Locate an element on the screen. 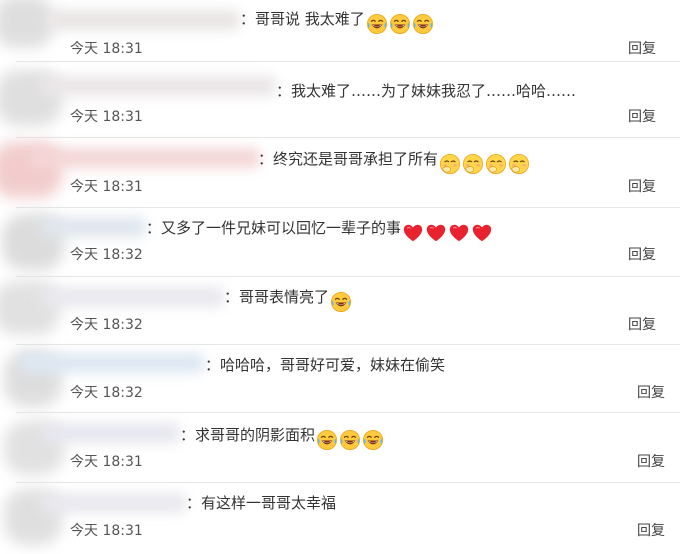 This screenshot has width=680, height=554. comment-body: ：哈哈哈，哥哥好可爱，妹妹在偷笑 is located at coordinates (325, 365).